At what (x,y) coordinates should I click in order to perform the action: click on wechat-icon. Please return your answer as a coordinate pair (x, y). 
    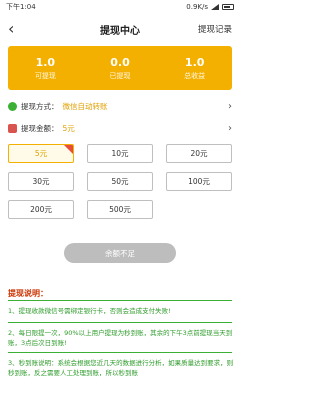
    Looking at the image, I should click on (12, 106).